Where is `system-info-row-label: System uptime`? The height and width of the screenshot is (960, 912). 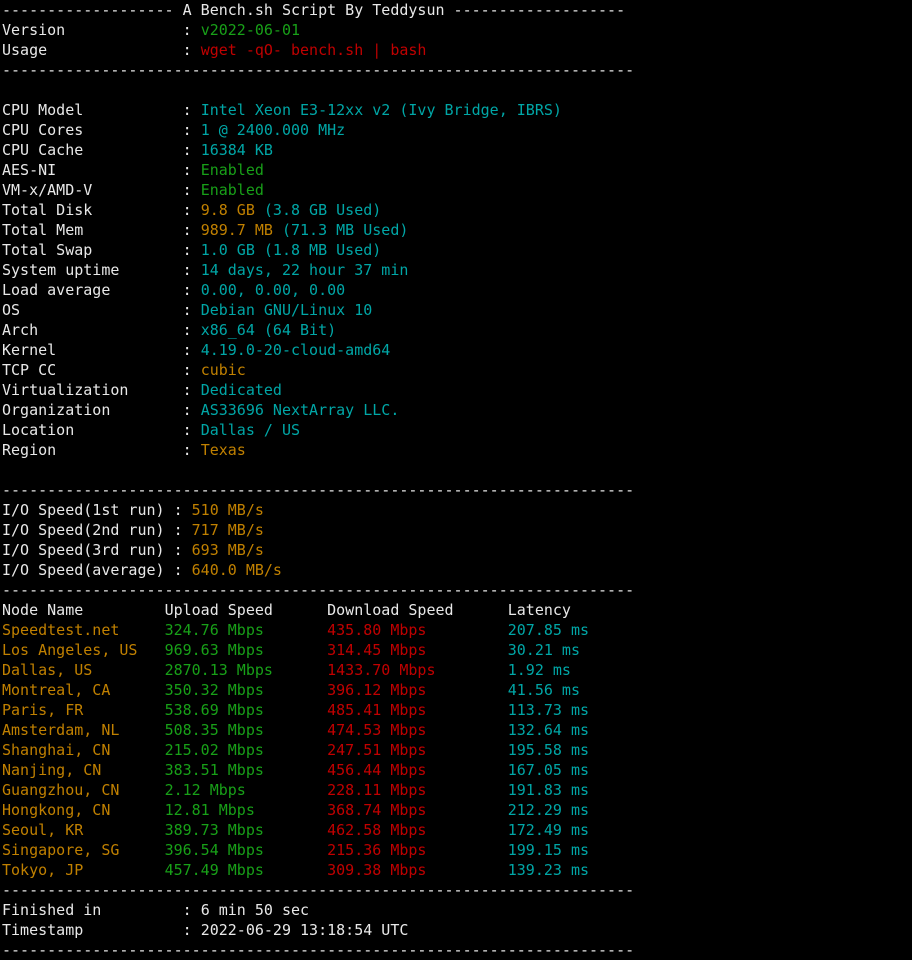 system-info-row-label: System uptime is located at coordinates (92, 270).